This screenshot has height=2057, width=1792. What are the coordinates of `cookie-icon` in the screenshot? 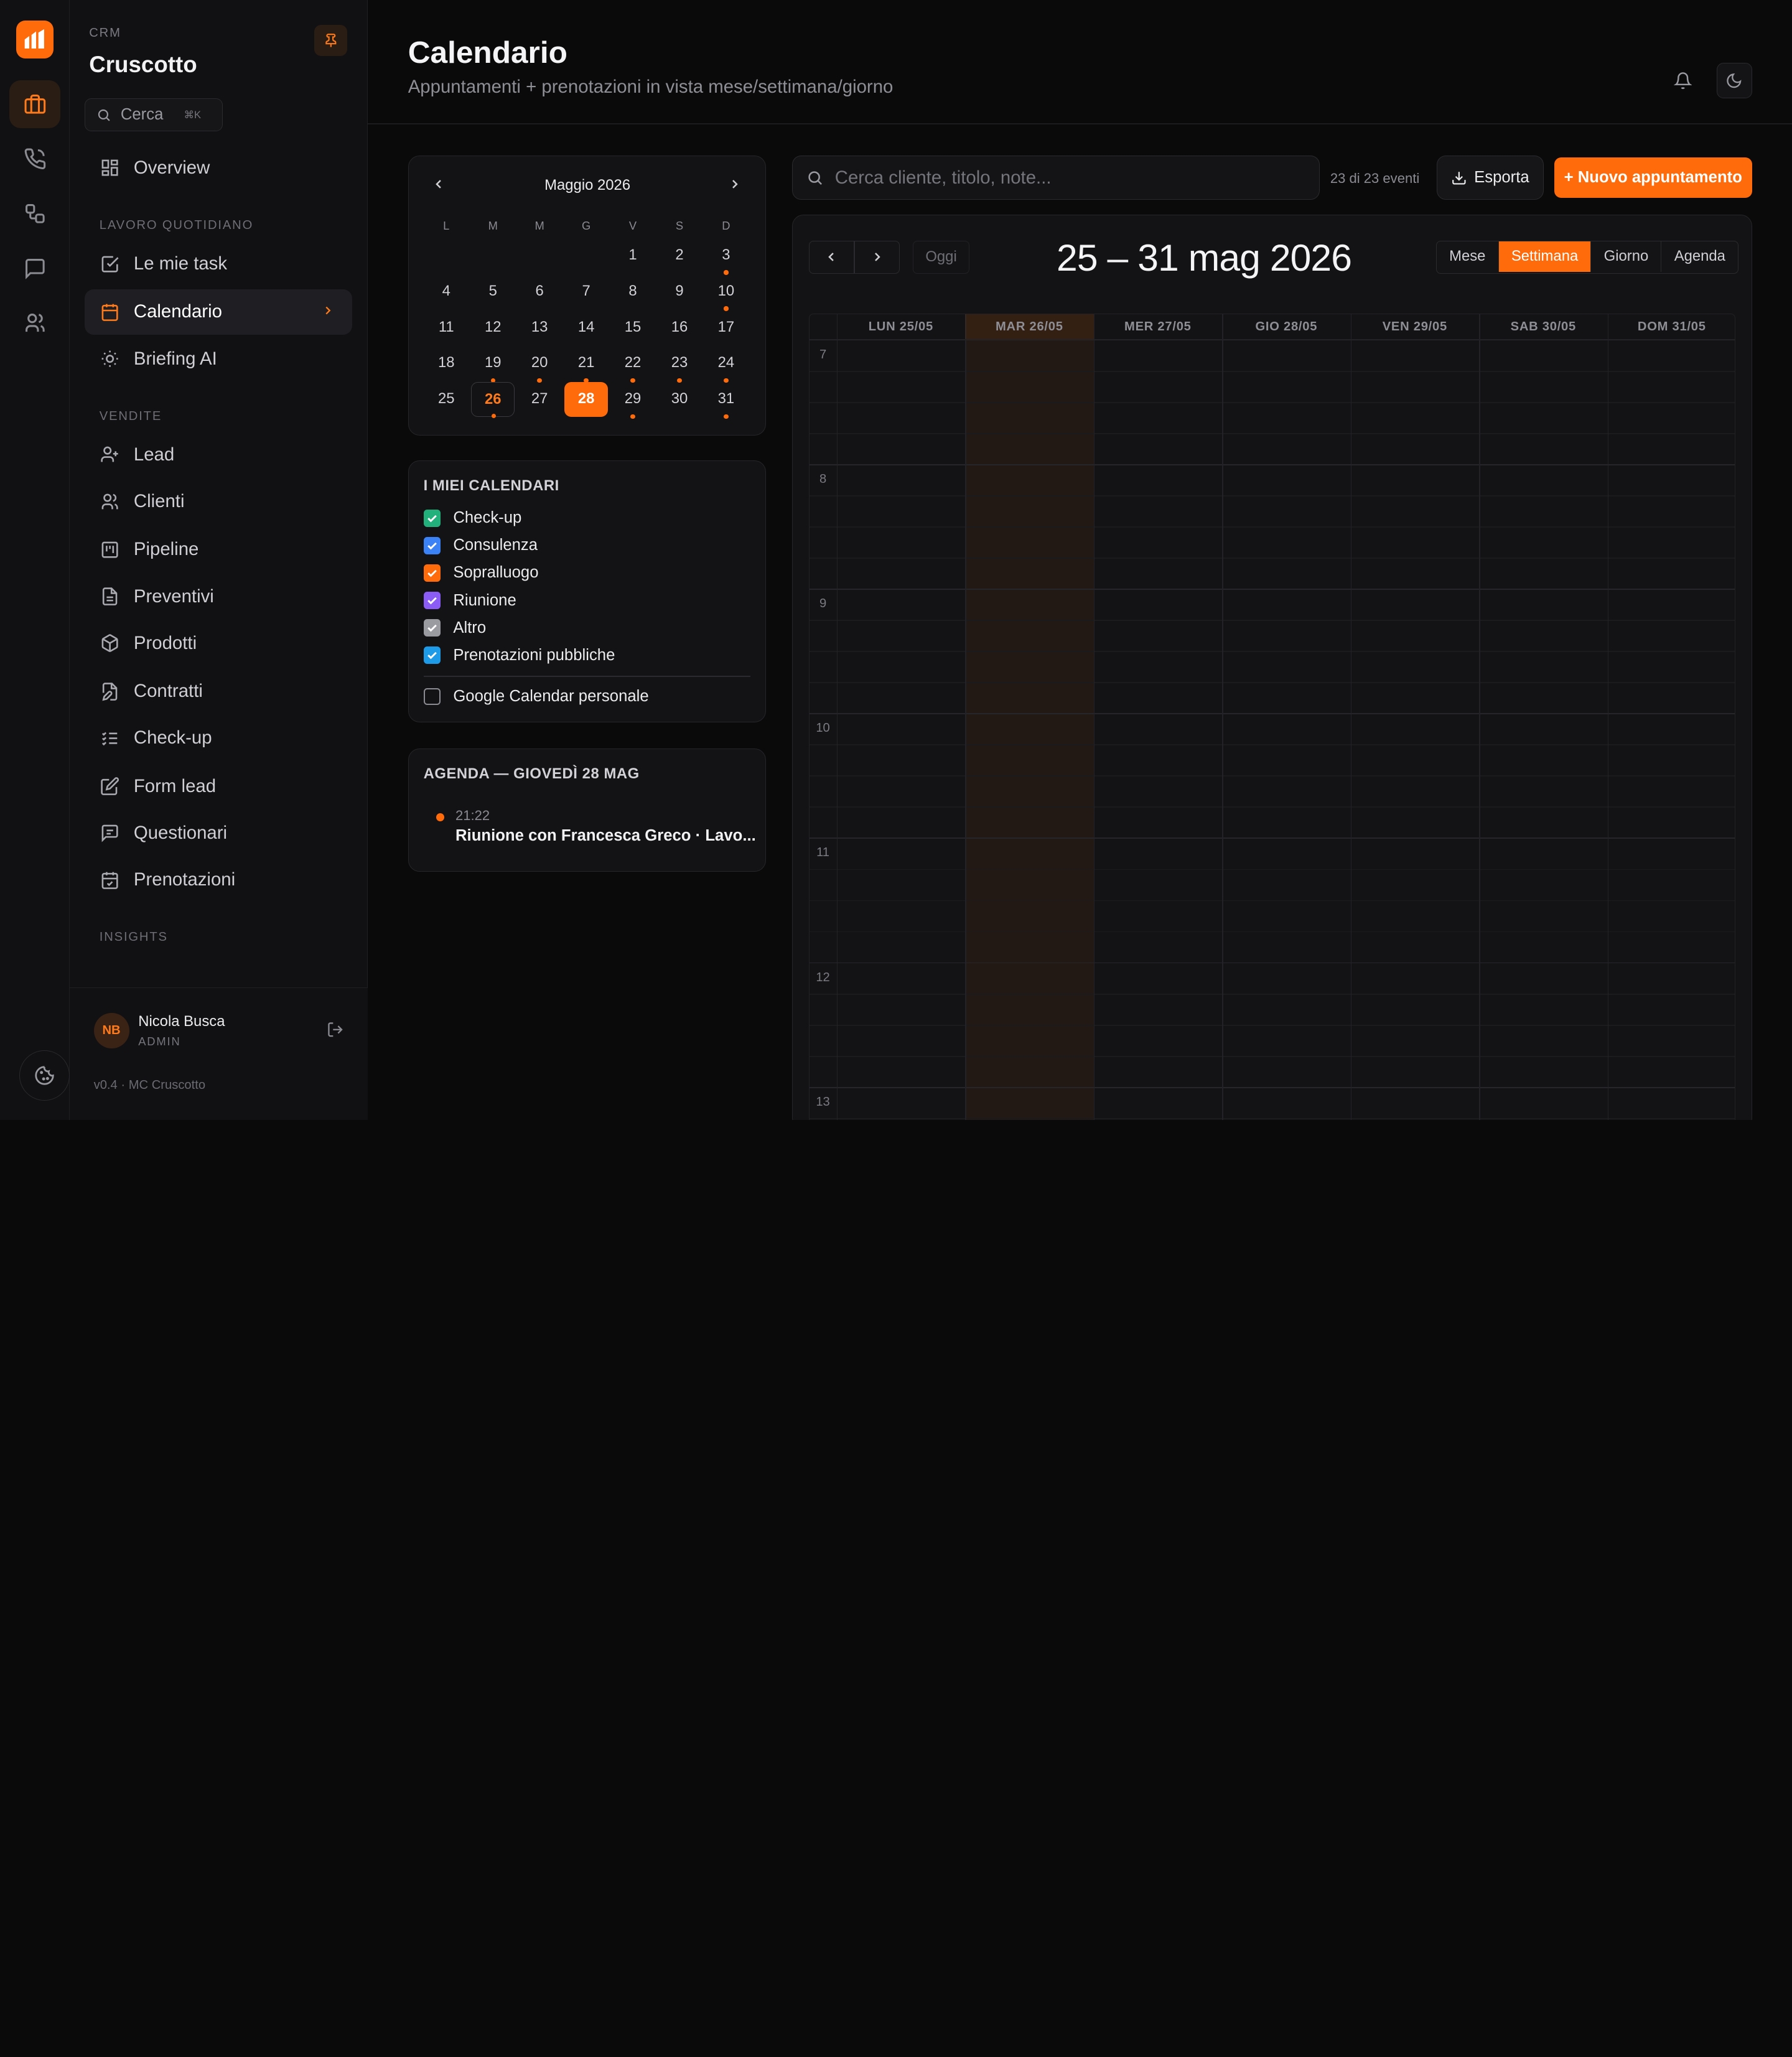 It's located at (44, 1075).